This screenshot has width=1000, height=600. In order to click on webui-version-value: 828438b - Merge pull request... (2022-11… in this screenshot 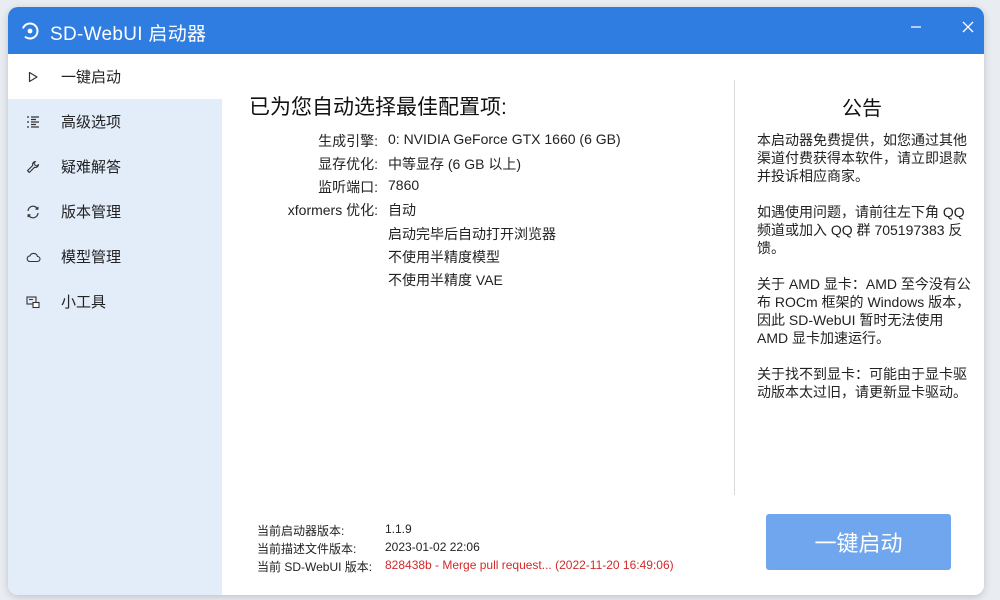, I will do `click(529, 565)`.